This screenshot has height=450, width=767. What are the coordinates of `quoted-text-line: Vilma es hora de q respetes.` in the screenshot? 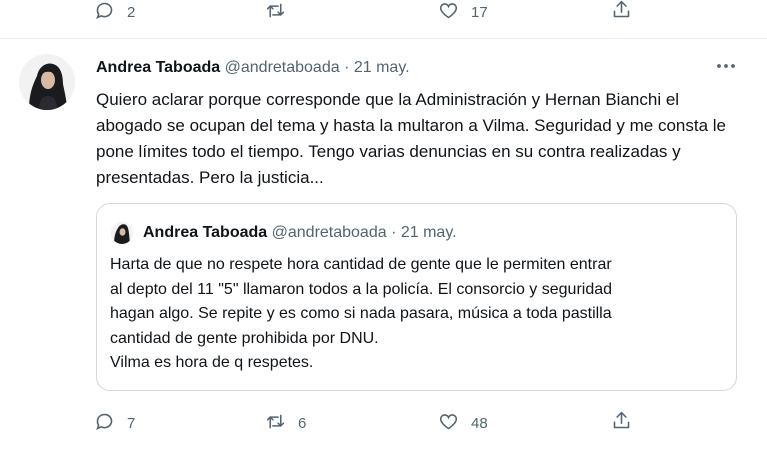 It's located at (212, 362).